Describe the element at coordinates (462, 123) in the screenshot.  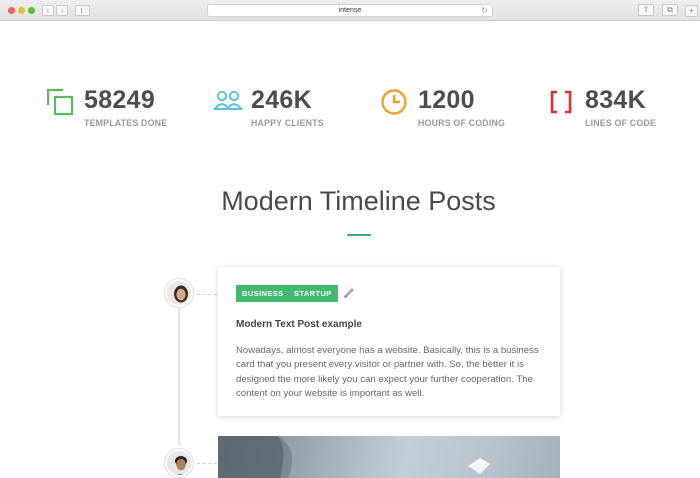
I see `stat-label: HOURS OF CODING` at that location.